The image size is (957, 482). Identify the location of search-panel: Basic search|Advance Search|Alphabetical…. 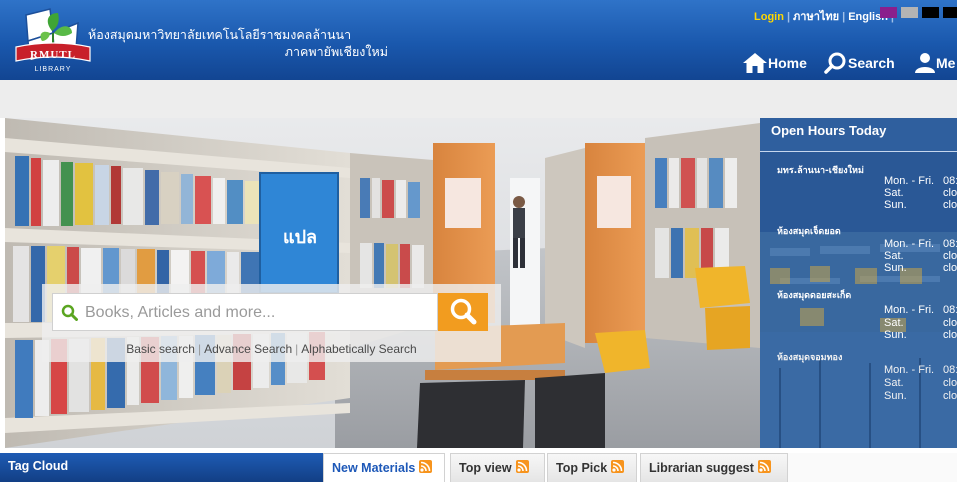
(271, 323).